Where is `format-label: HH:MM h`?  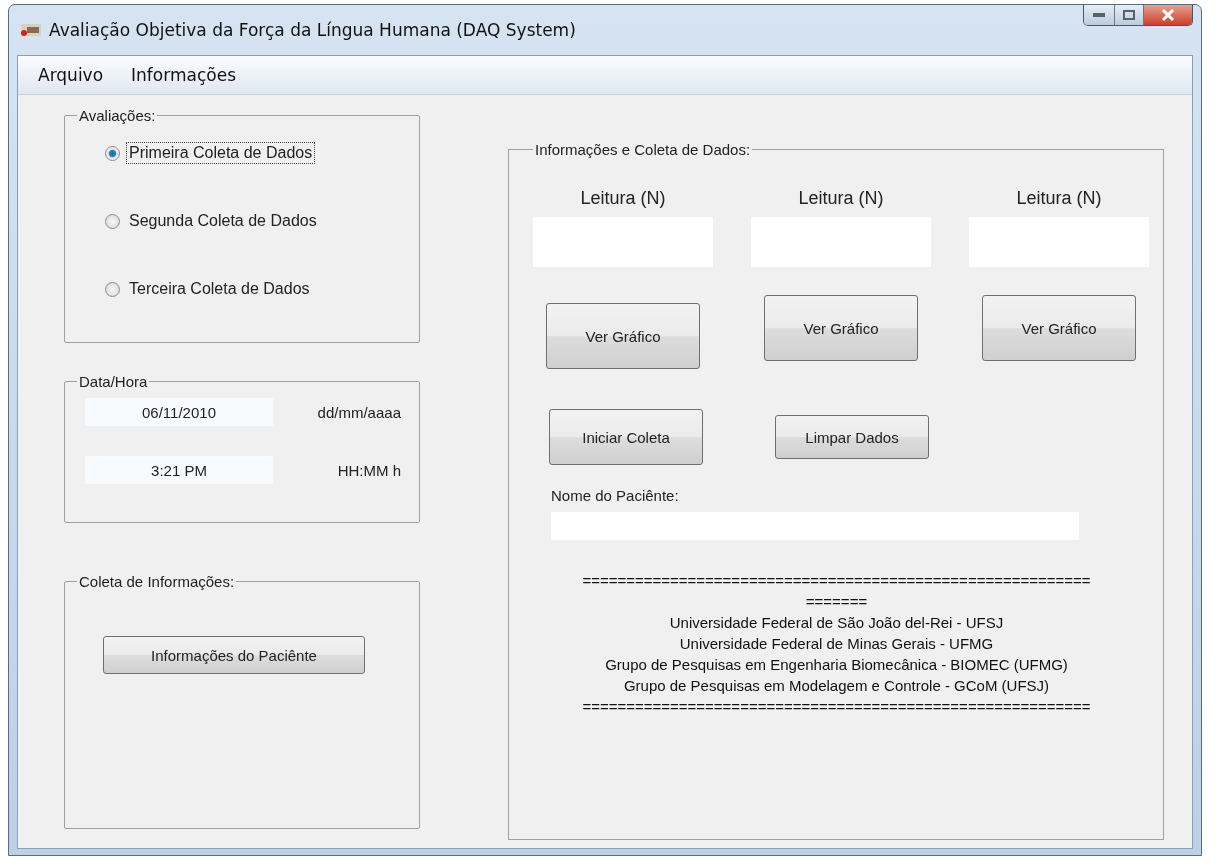
format-label: HH:MM h is located at coordinates (369, 470).